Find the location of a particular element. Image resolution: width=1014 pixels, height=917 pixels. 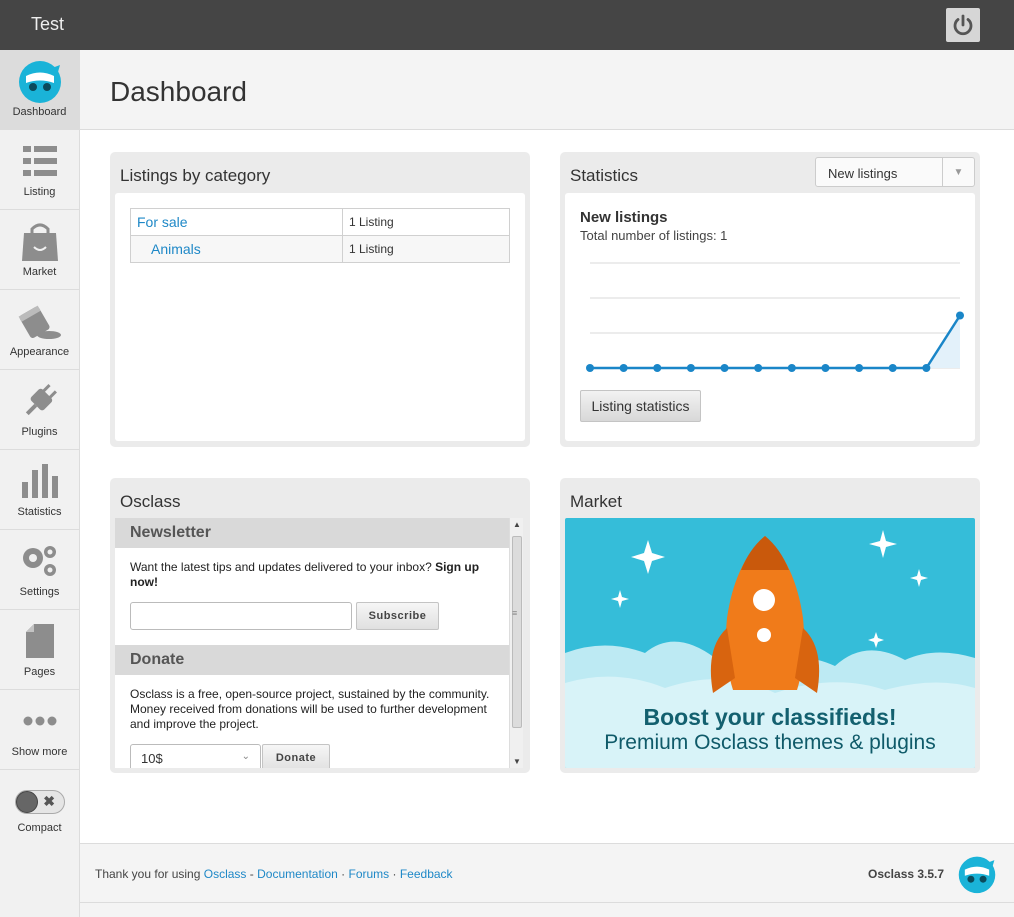

sidebar-item-label: Dashboard is located at coordinates (39, 112).